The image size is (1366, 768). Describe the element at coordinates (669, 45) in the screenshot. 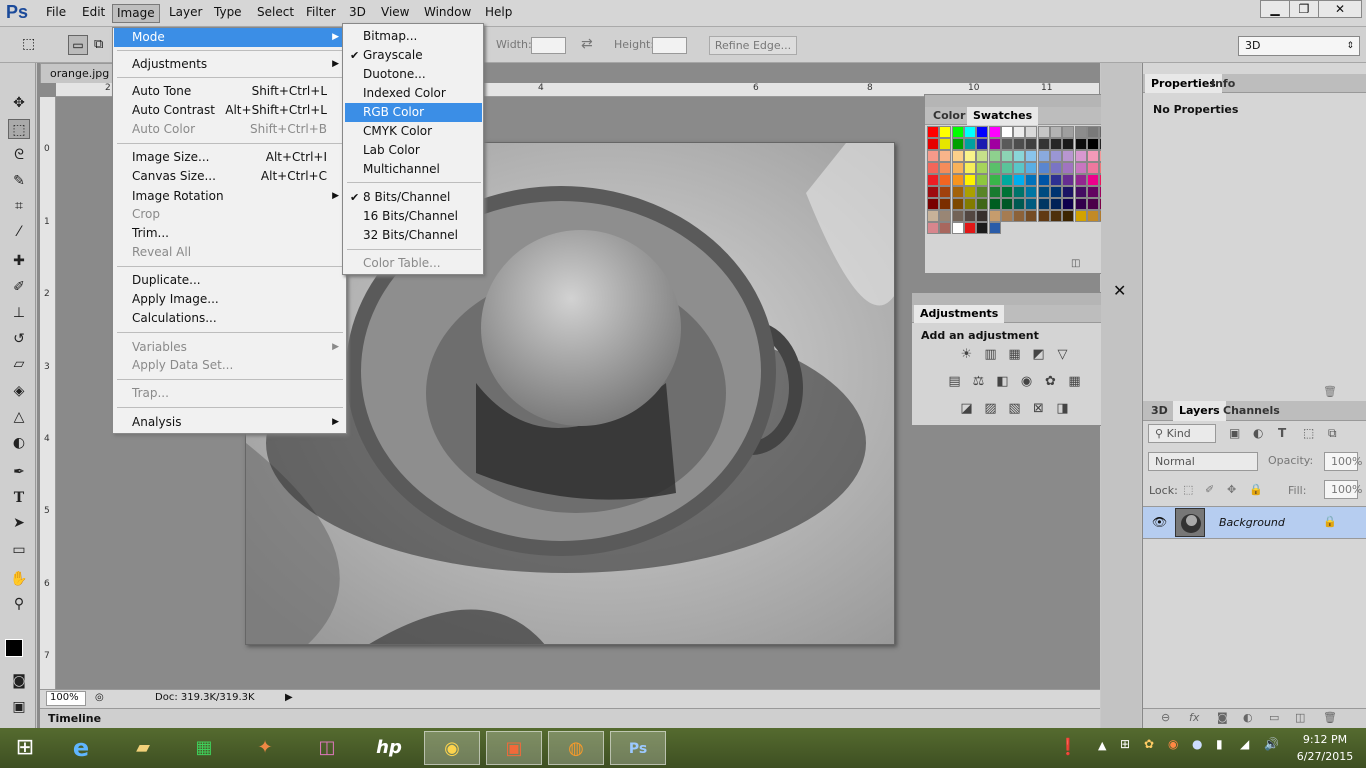

I see `height-field` at that location.